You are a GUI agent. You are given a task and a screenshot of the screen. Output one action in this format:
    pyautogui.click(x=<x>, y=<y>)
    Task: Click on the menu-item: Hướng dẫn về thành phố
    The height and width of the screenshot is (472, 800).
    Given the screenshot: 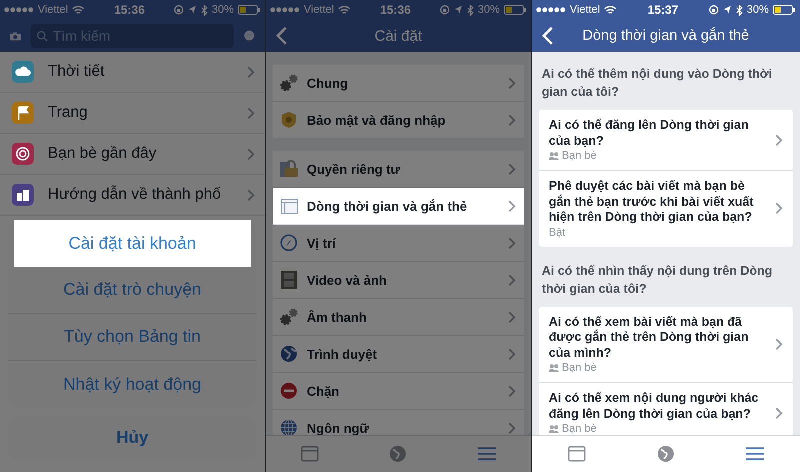 What is the action you would take?
    pyautogui.click(x=132, y=195)
    